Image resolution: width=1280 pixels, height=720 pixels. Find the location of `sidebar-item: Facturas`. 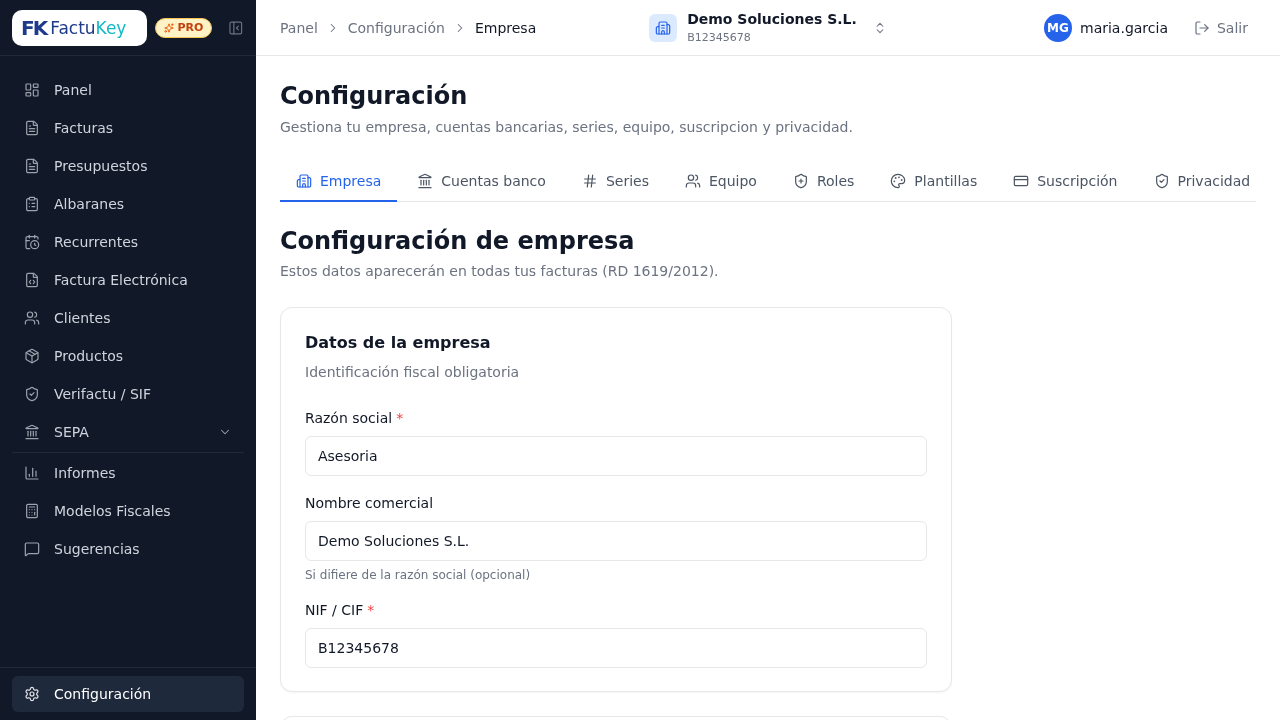

sidebar-item: Facturas is located at coordinates (128, 128).